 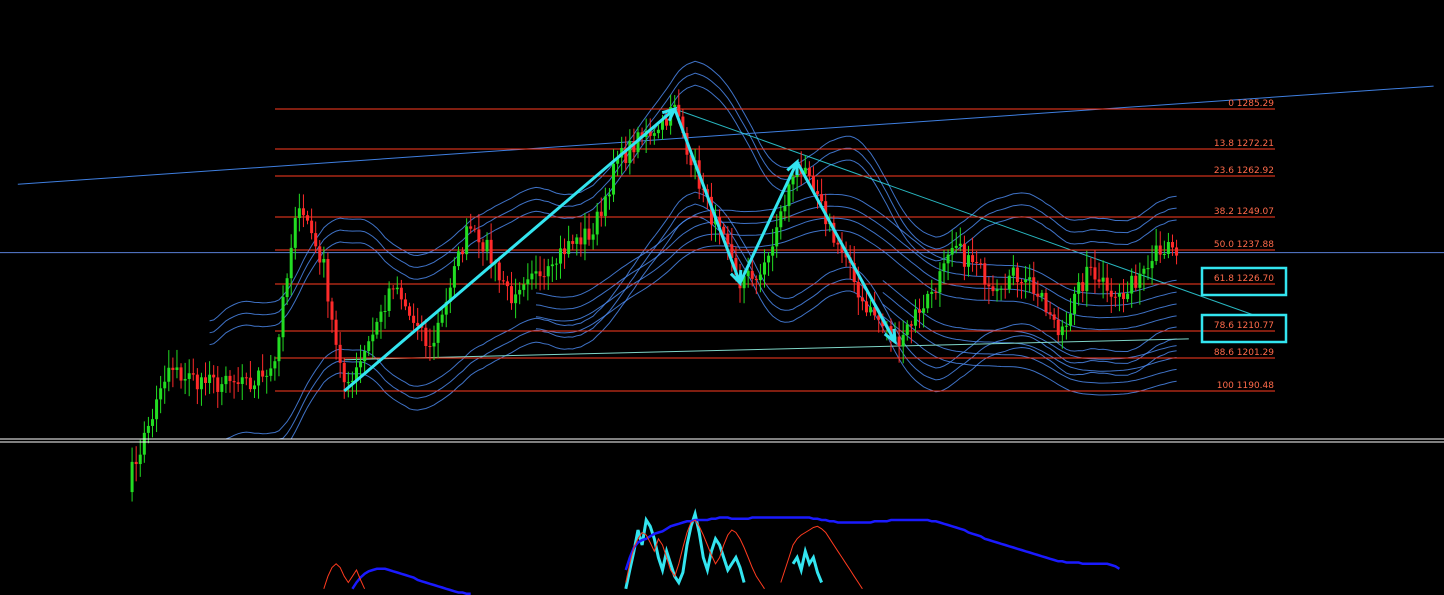 I want to click on oscillator-line, so click(x=723, y=549).